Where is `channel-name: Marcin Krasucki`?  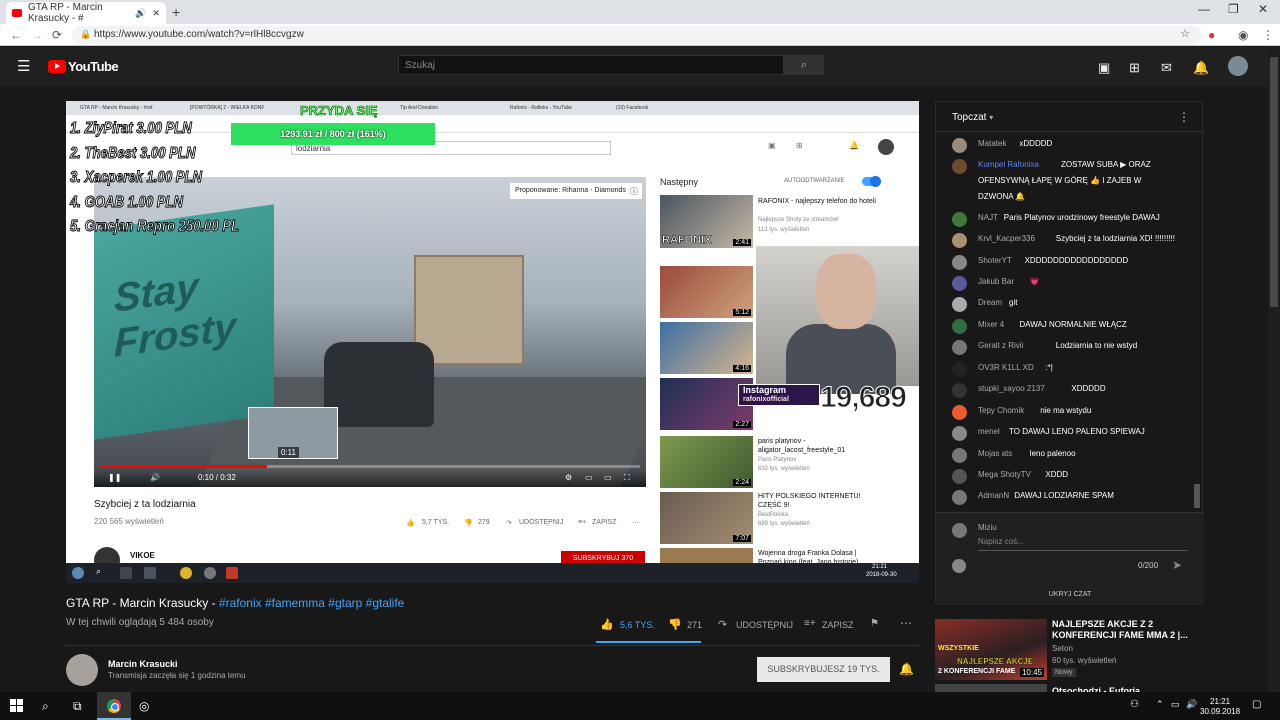
channel-name: Marcin Krasucki is located at coordinates (143, 664).